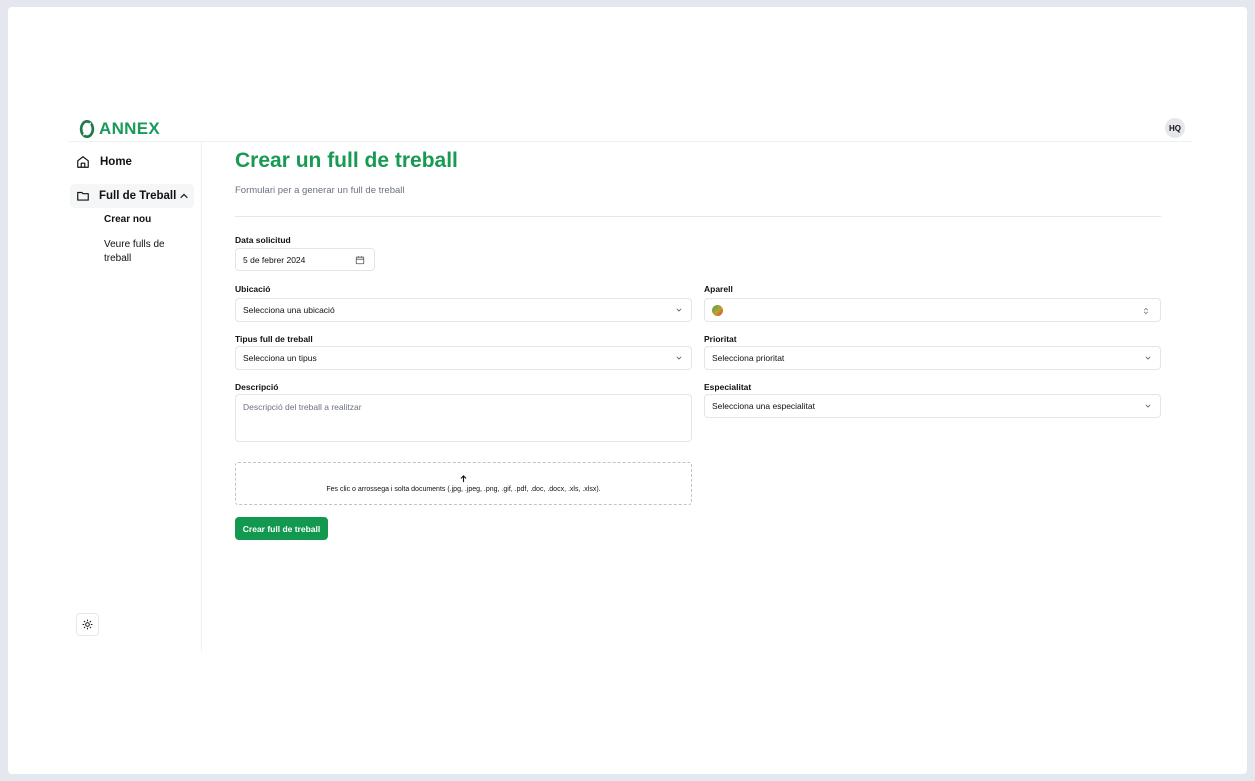 This screenshot has height=781, width=1255. Describe the element at coordinates (253, 289) in the screenshot. I see `location-label: Ubicació` at that location.